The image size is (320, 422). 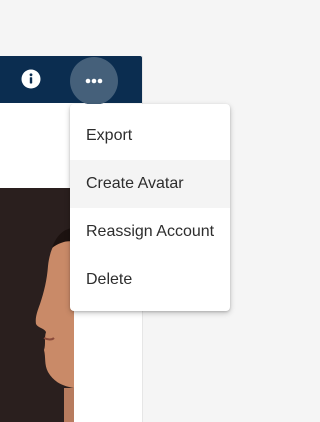 I want to click on menu-item-delete: Delete, so click(x=150, y=280).